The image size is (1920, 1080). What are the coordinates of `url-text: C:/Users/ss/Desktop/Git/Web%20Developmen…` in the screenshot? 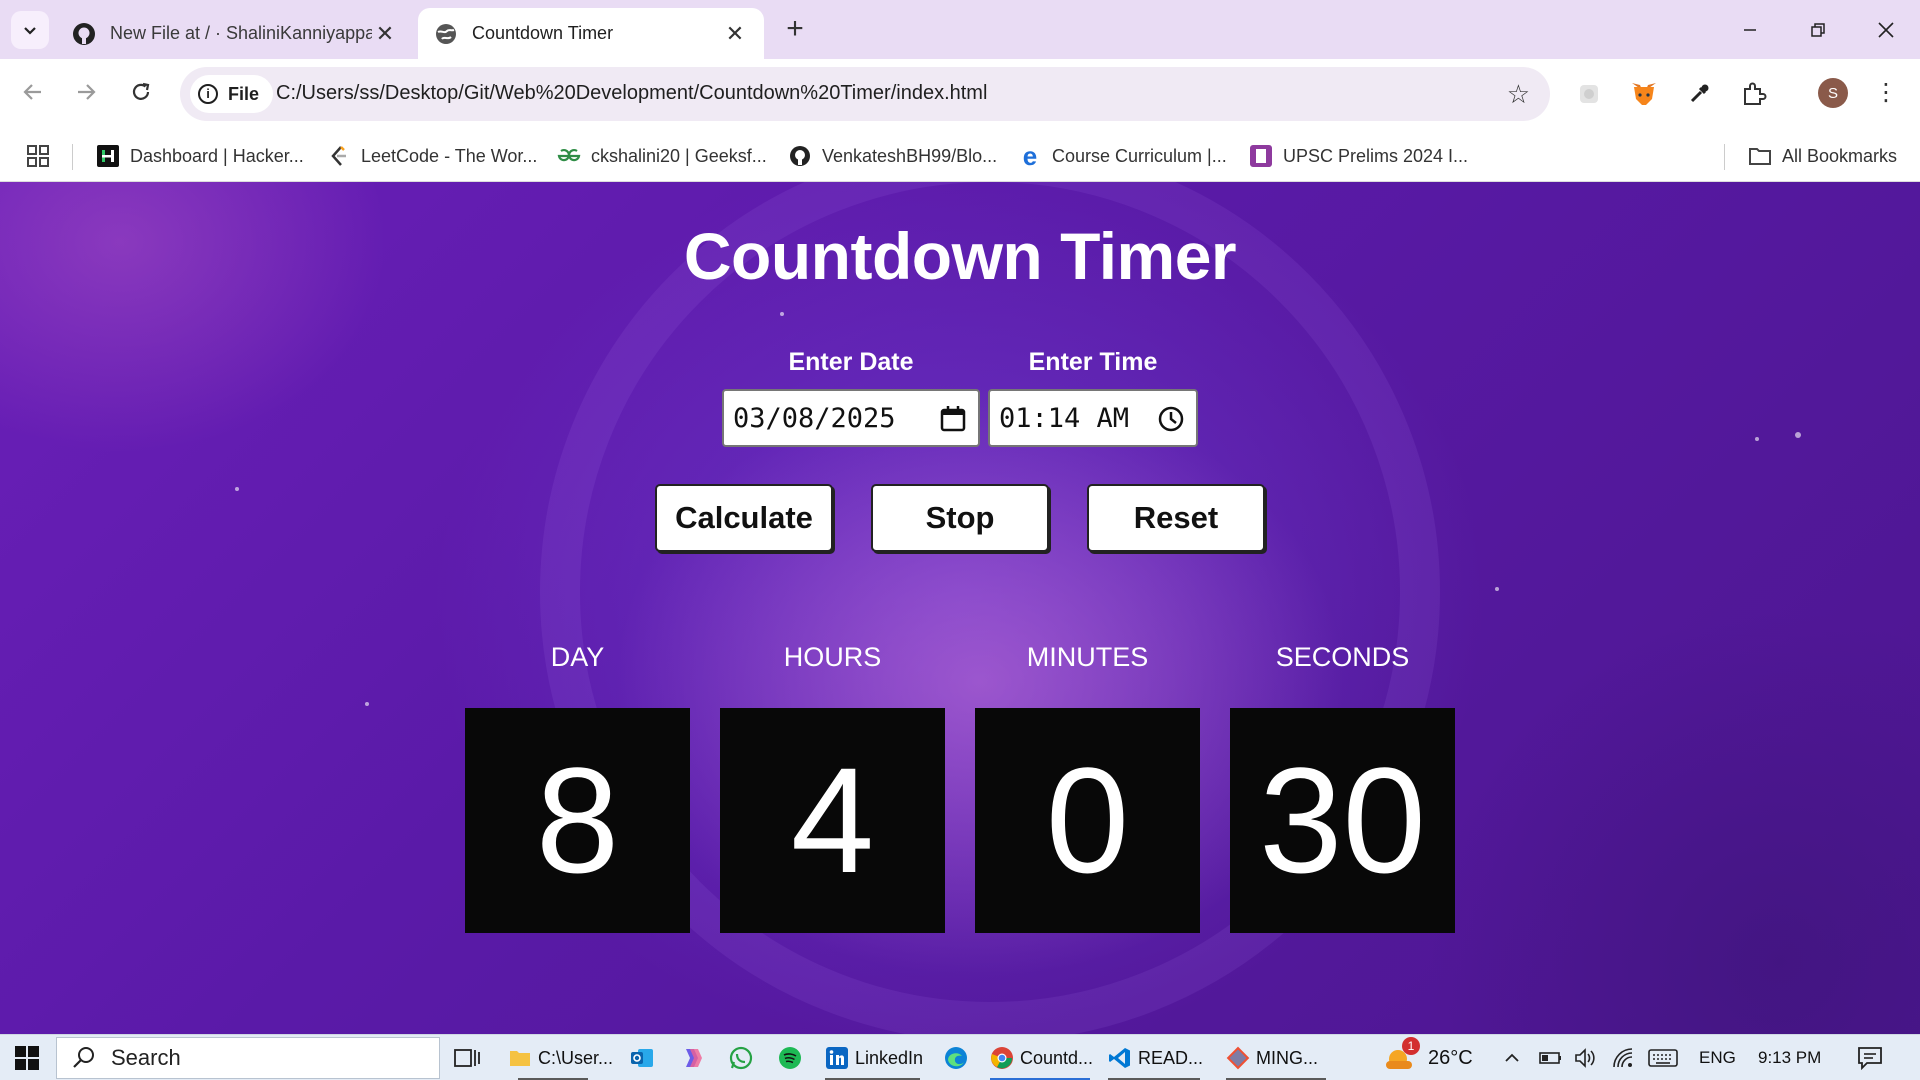 It's located at (631, 93).